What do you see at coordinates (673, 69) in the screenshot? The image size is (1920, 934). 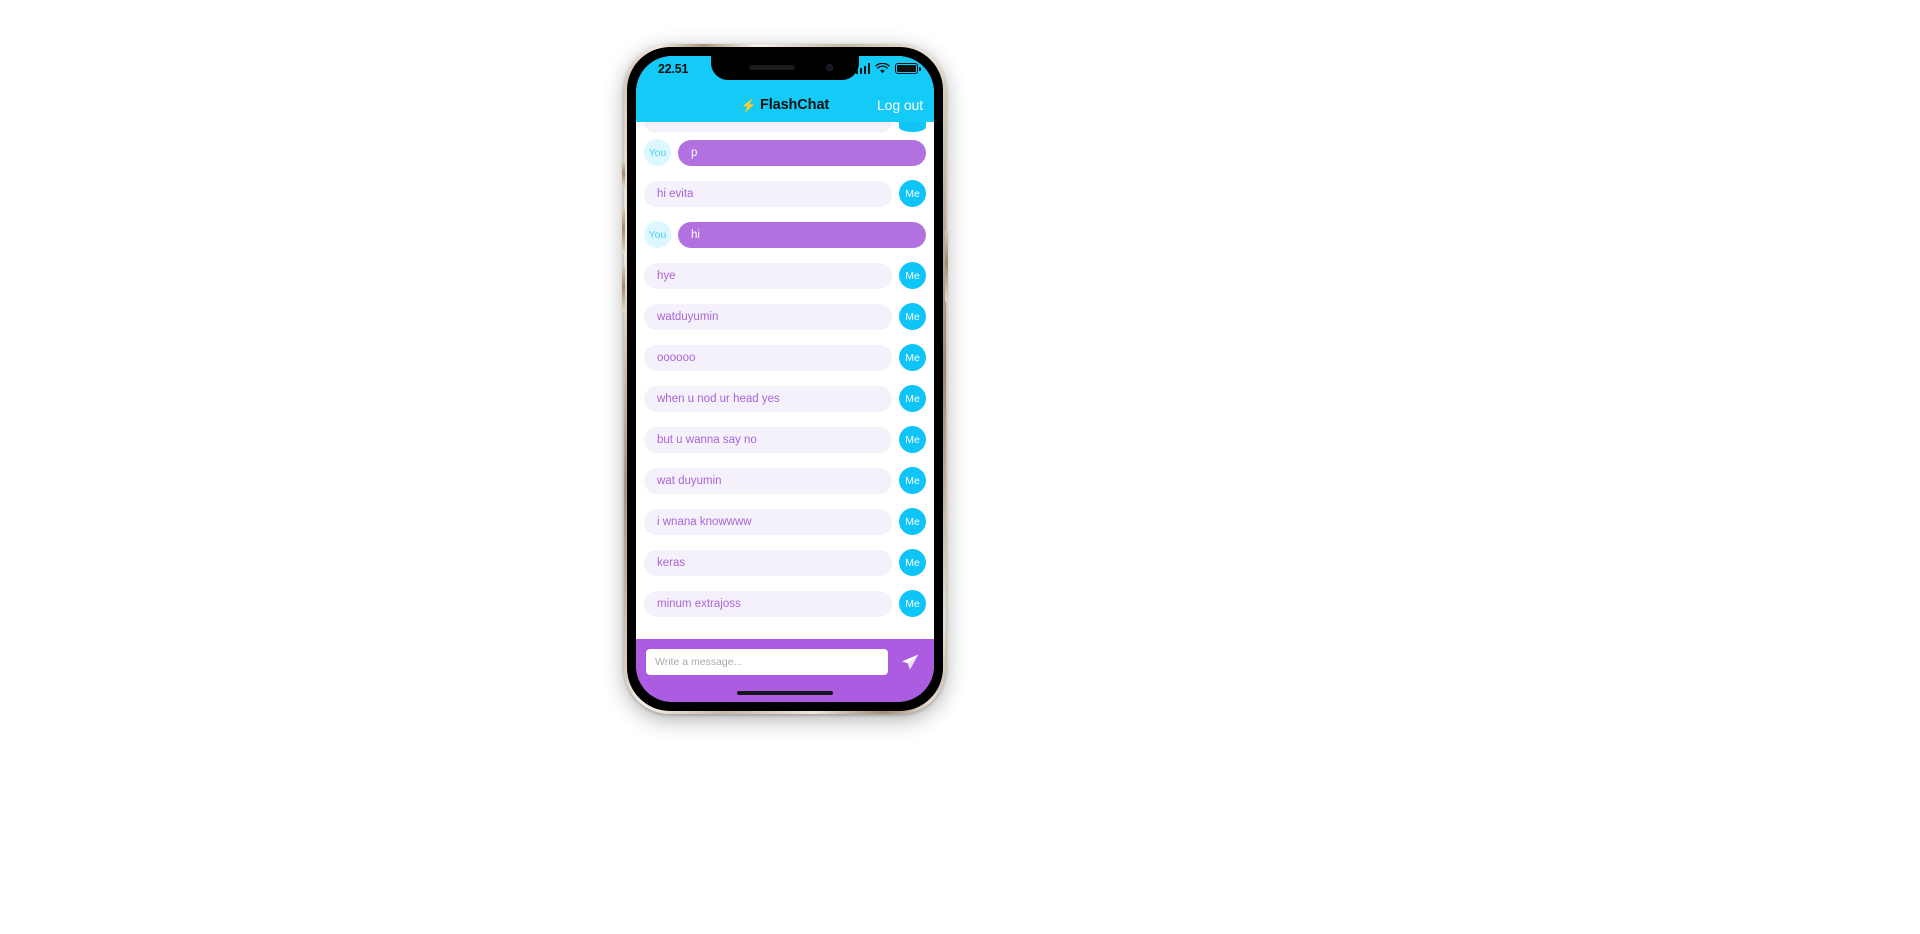 I see `status-bar-time: 22.51` at bounding box center [673, 69].